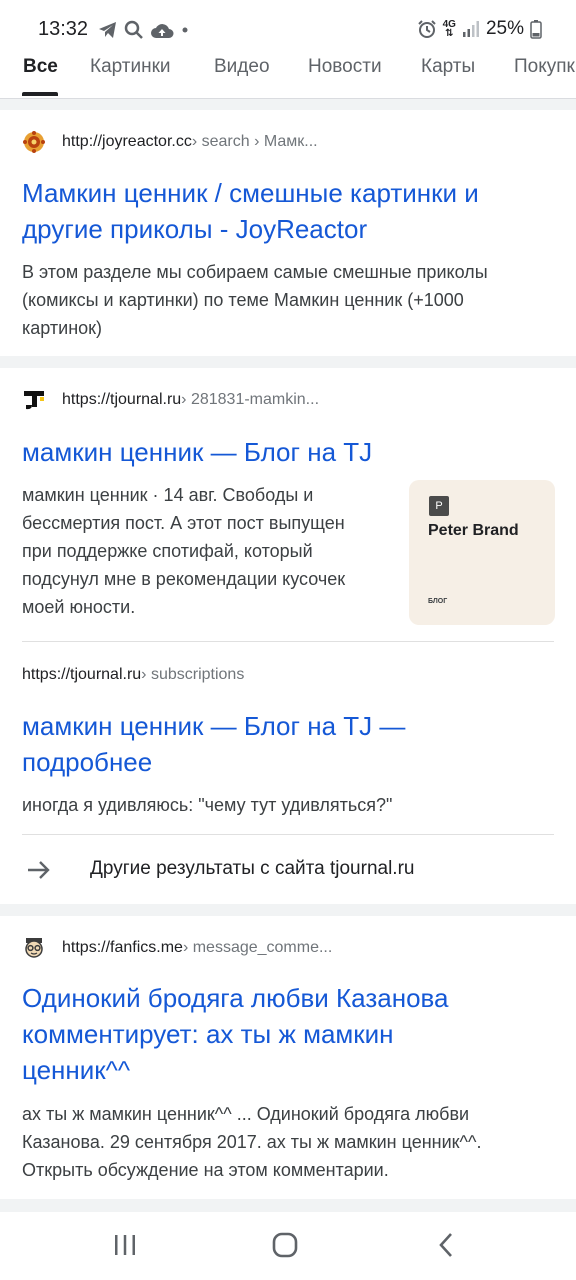 This screenshot has height=1280, width=576. Describe the element at coordinates (62, 328) in the screenshot. I see `snippet-line: картинок)` at that location.